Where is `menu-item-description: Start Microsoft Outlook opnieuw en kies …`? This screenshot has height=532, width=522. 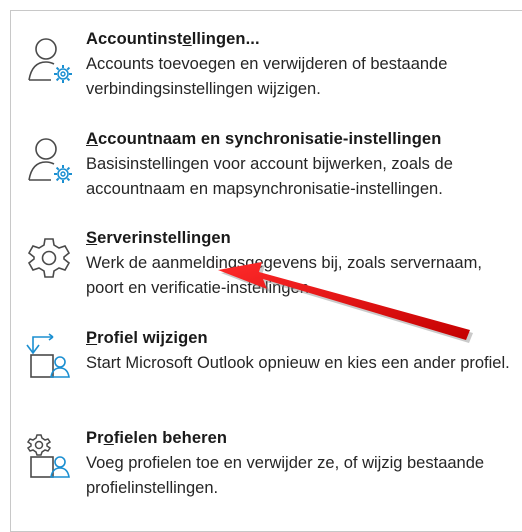 menu-item-description: Start Microsoft Outlook opnieuw en kies … is located at coordinates (298, 363).